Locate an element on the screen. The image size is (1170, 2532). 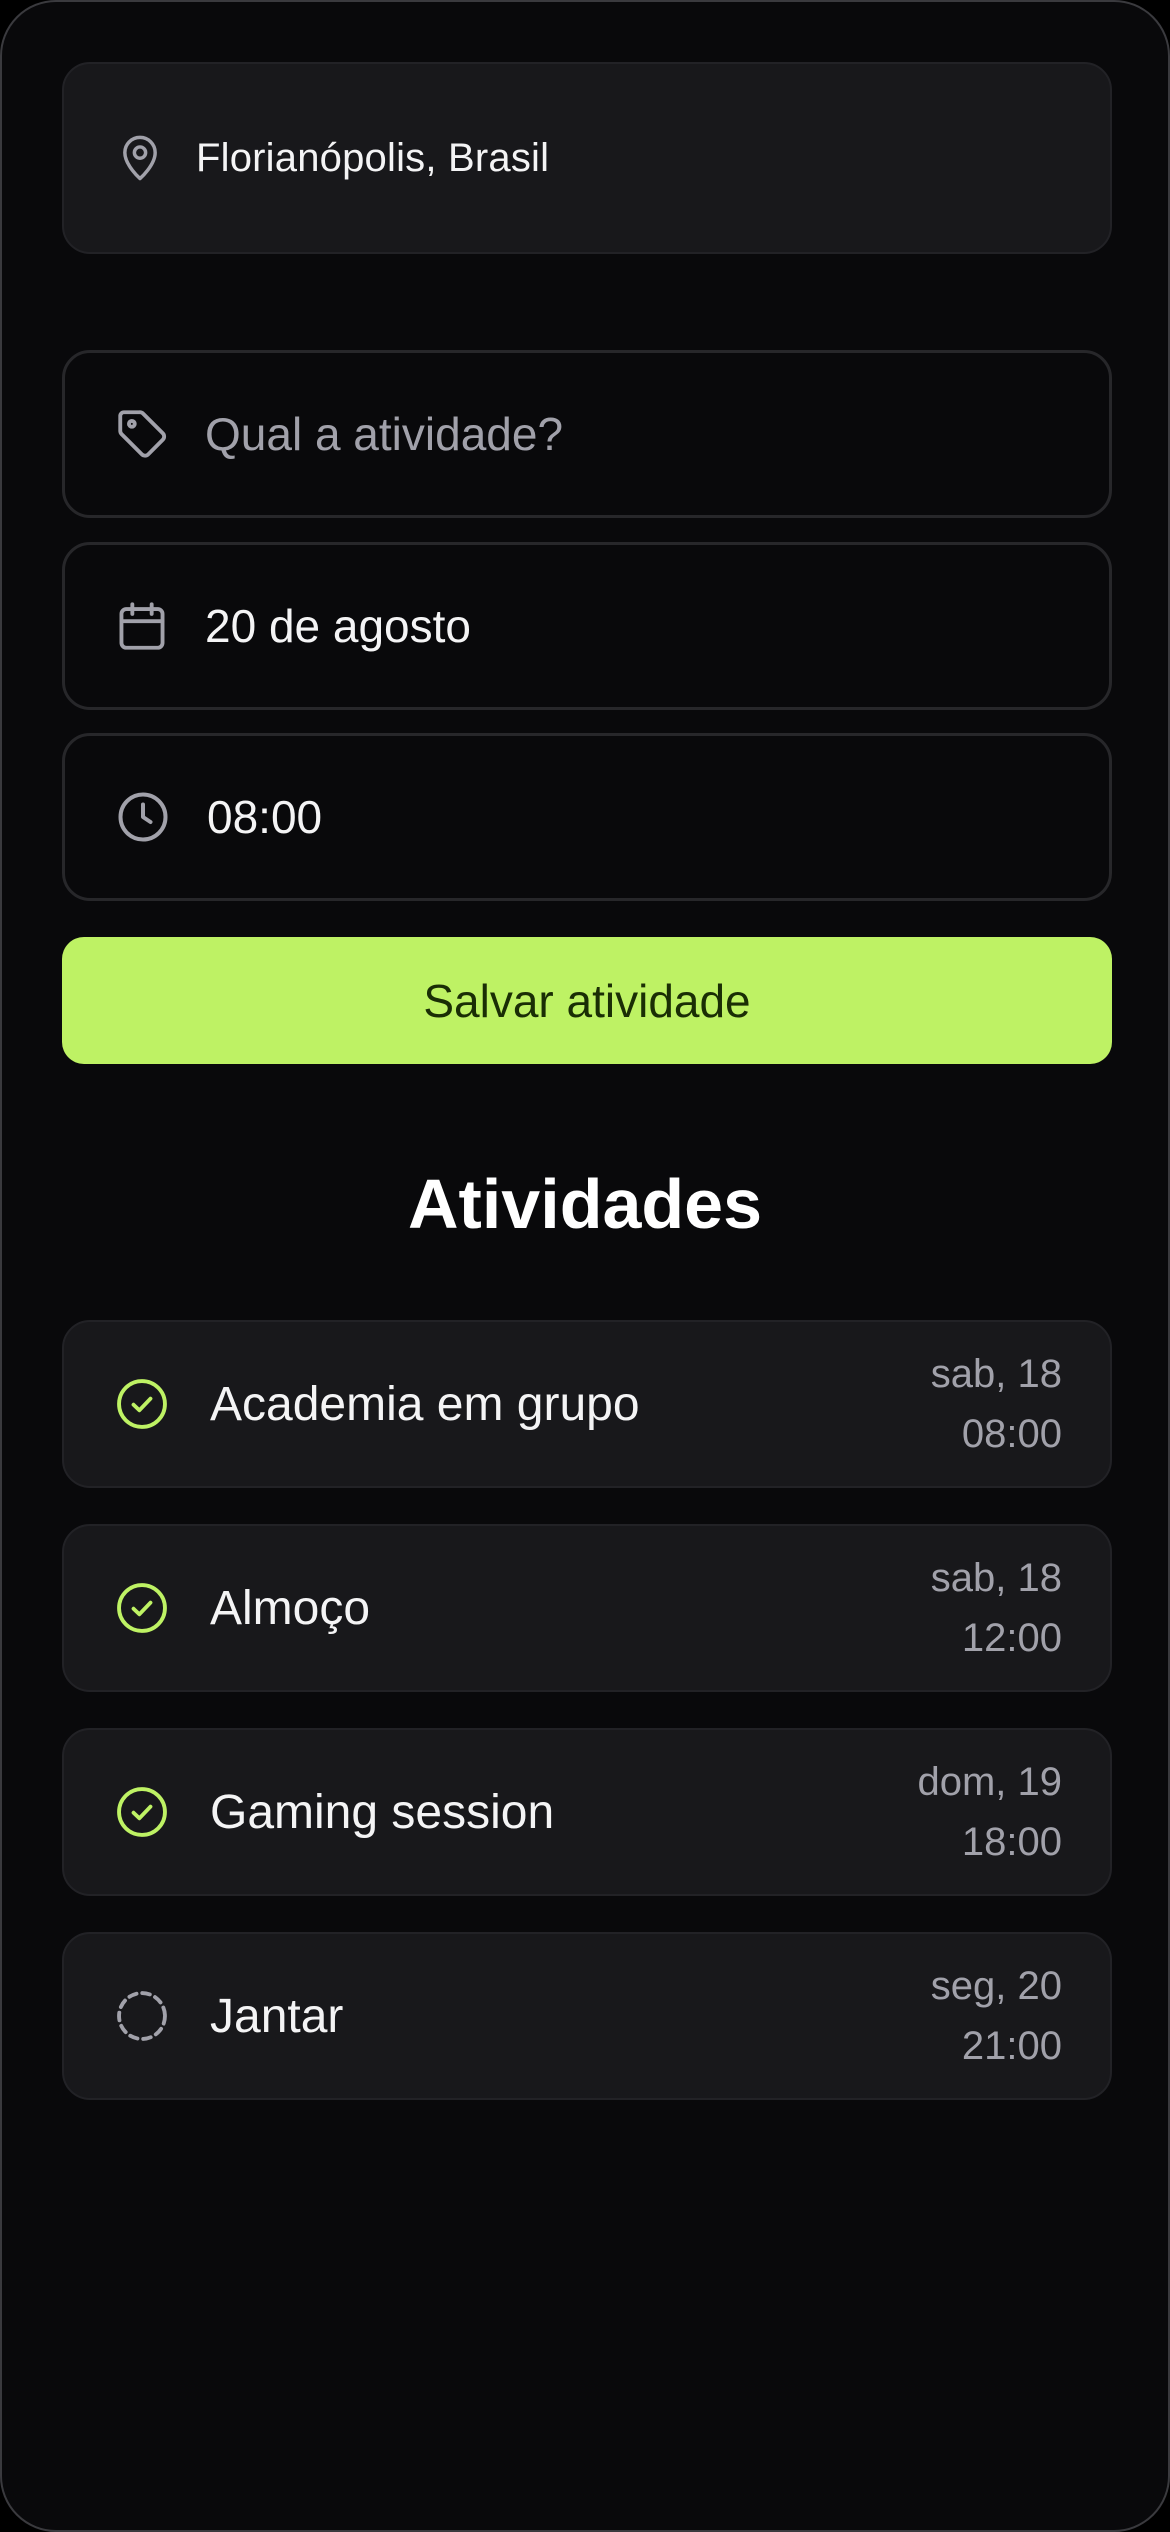
activity-title: Jantar is located at coordinates (277, 2016).